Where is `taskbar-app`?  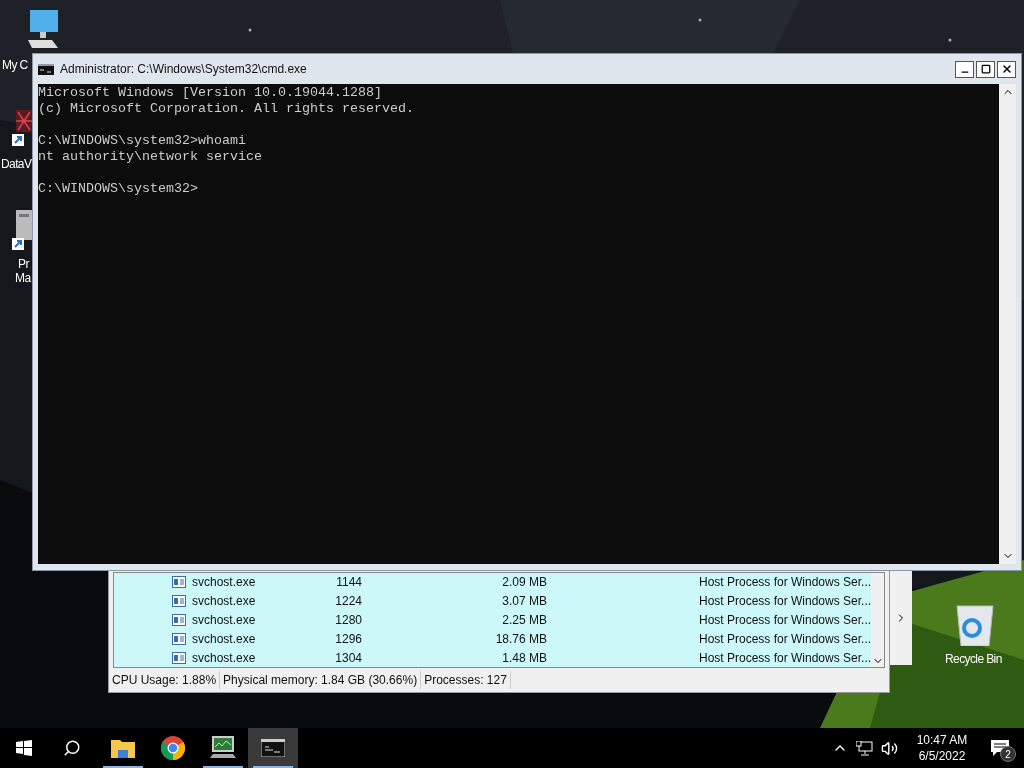 taskbar-app is located at coordinates (273, 748).